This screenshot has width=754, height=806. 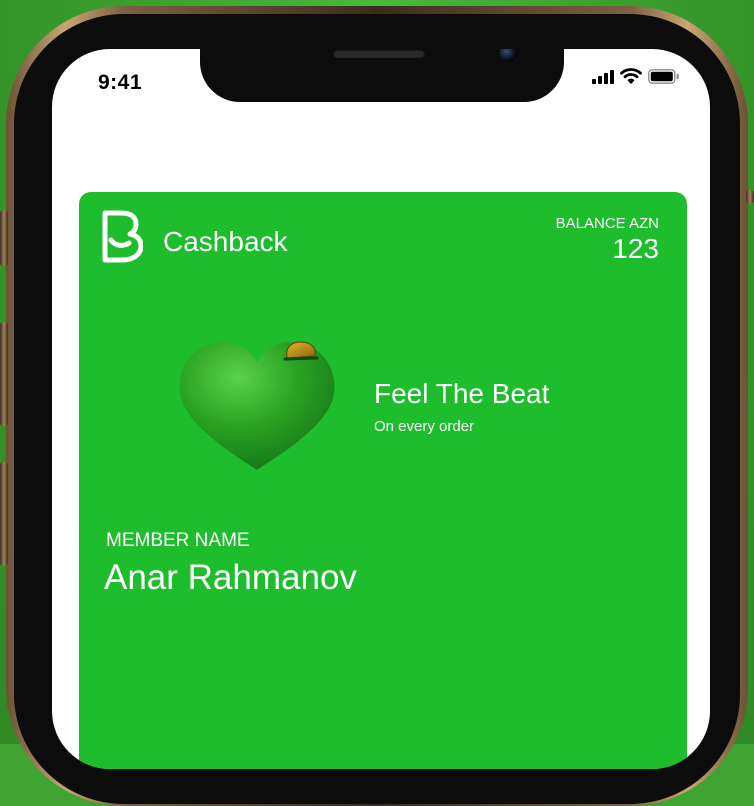 I want to click on brand-name: Cashback, so click(x=225, y=241).